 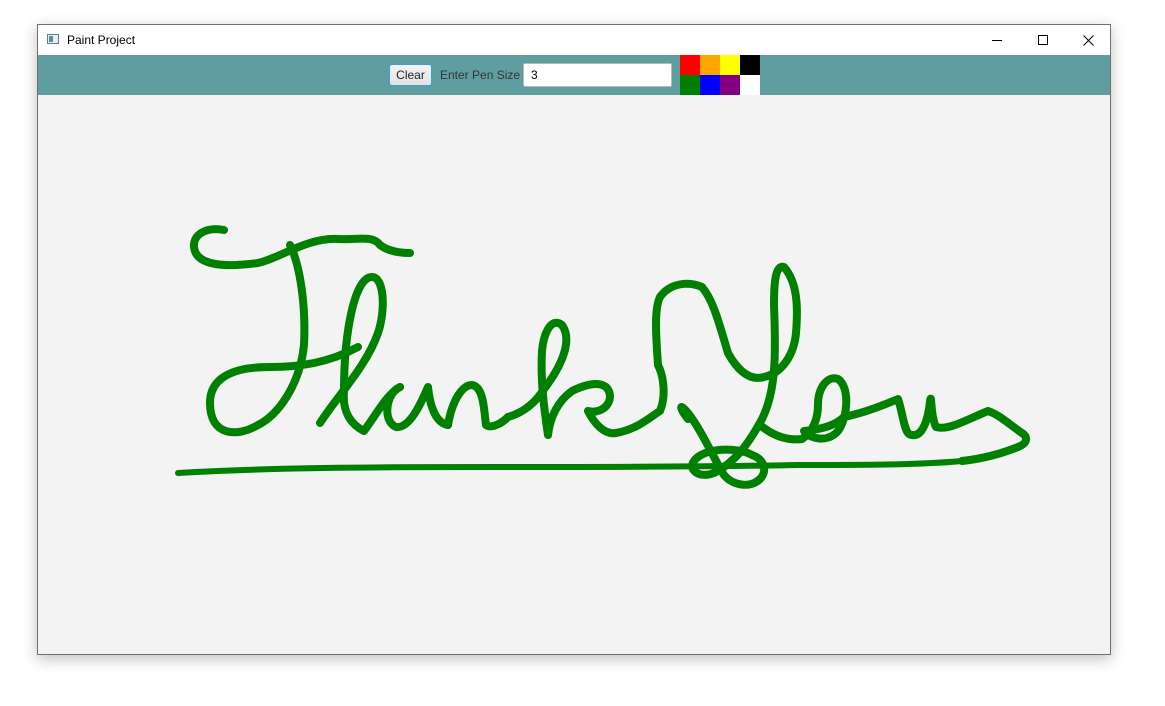 I want to click on pen-size-input, so click(x=597, y=75).